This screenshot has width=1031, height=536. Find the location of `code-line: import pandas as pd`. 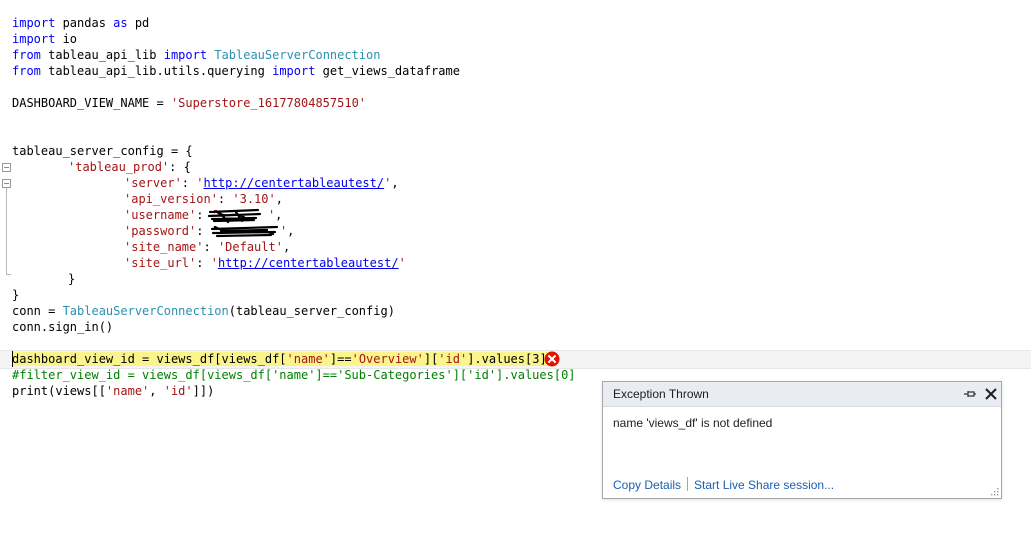

code-line: import pandas as pd is located at coordinates (80, 23).